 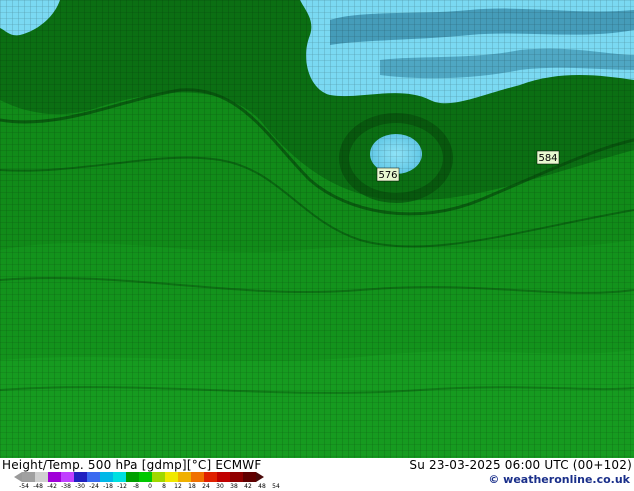 I want to click on contour-label-584: 584, so click(x=548, y=157).